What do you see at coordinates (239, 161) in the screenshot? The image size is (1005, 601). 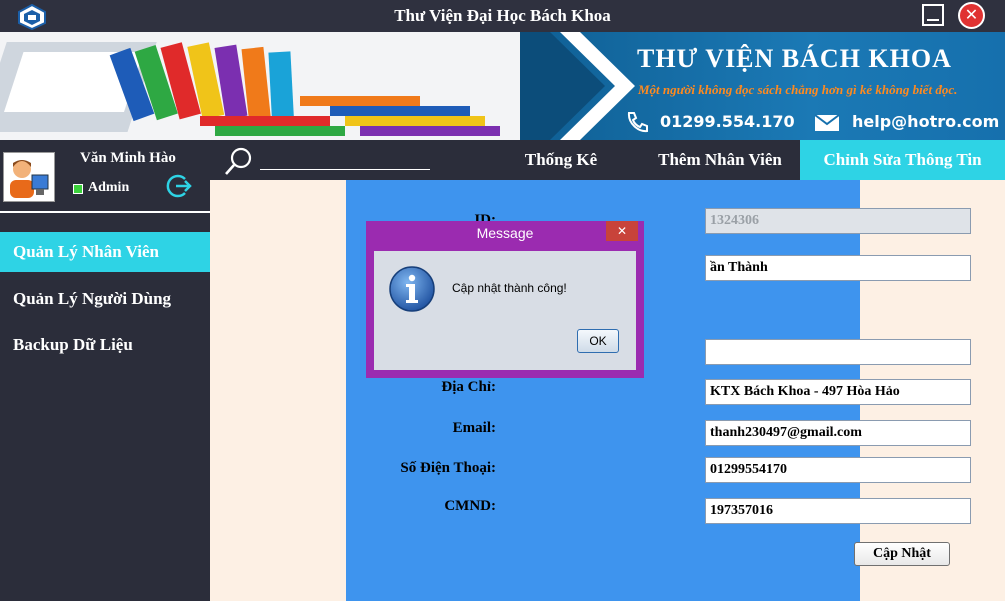 I see `search-icon` at bounding box center [239, 161].